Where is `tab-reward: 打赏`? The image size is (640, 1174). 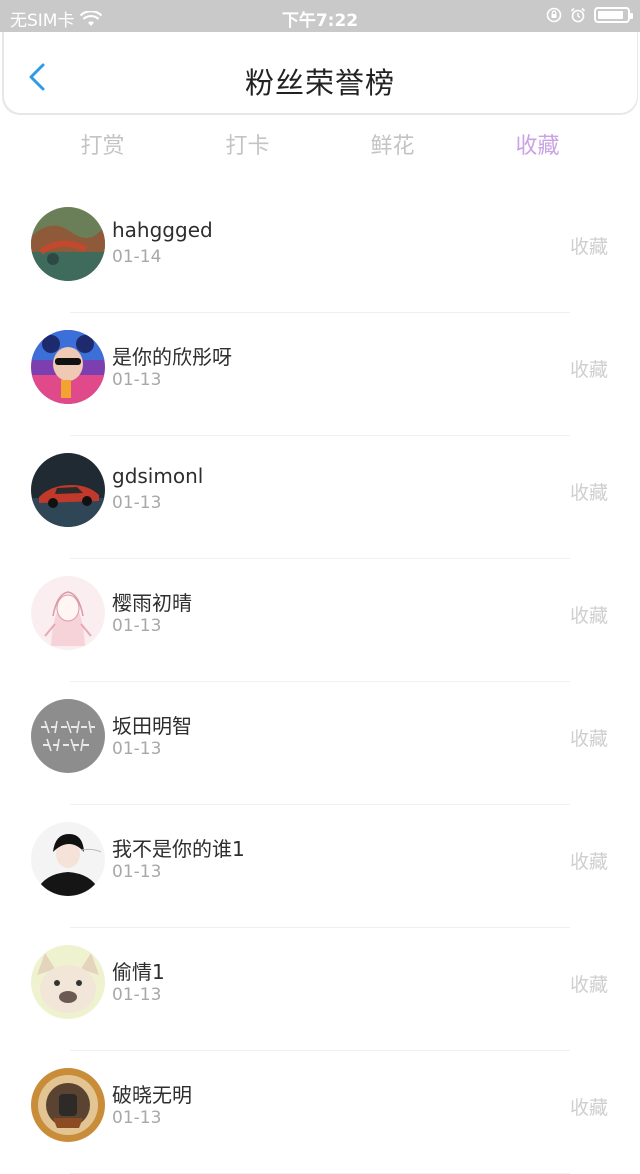
tab-reward: 打赏 is located at coordinates (102, 145).